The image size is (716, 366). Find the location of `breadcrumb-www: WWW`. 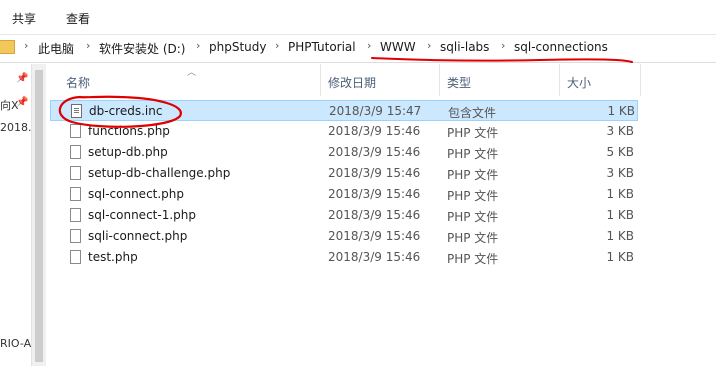

breadcrumb-www: WWW is located at coordinates (398, 47).